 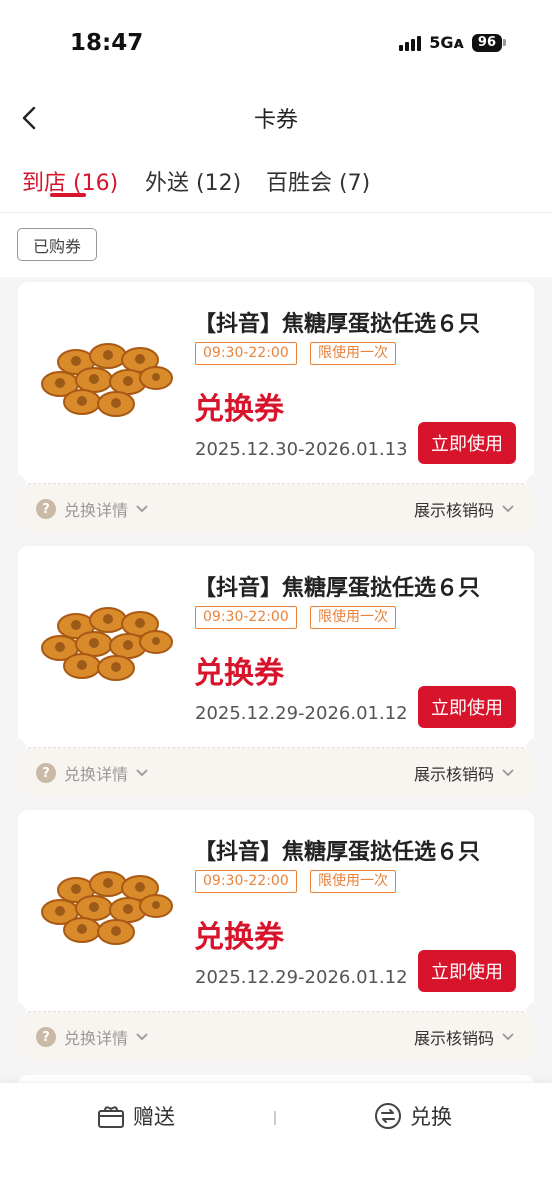 I want to click on tab-delivery: 外送 (12), so click(x=193, y=181).